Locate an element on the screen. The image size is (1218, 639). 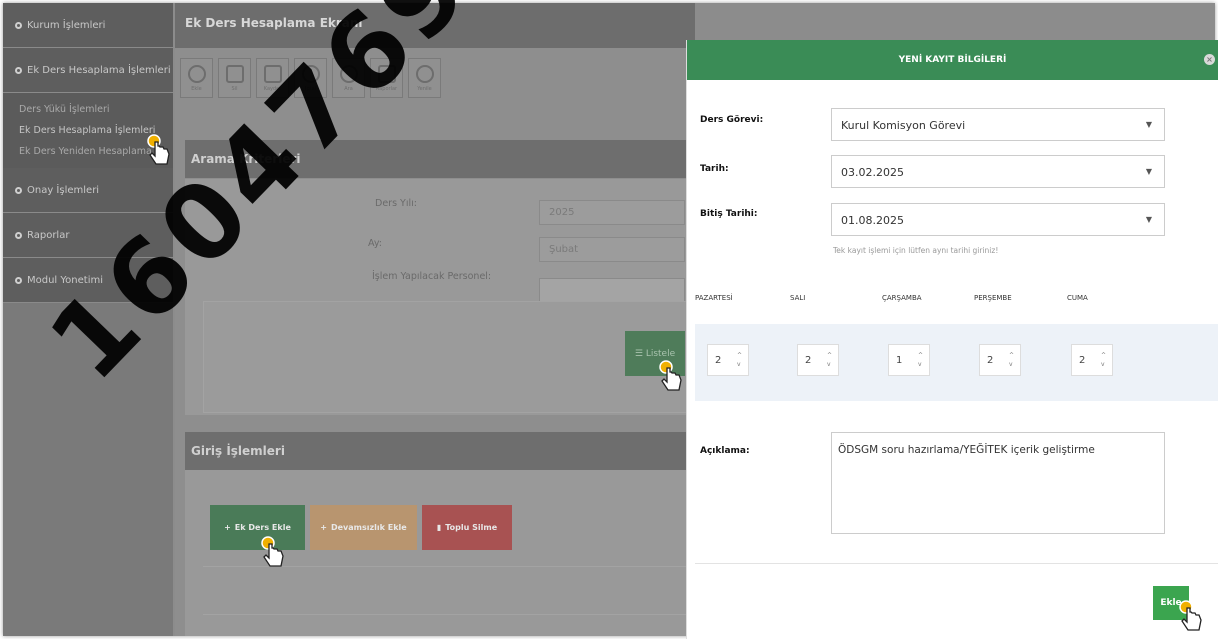
list-icon: ☰ is located at coordinates (638, 353).